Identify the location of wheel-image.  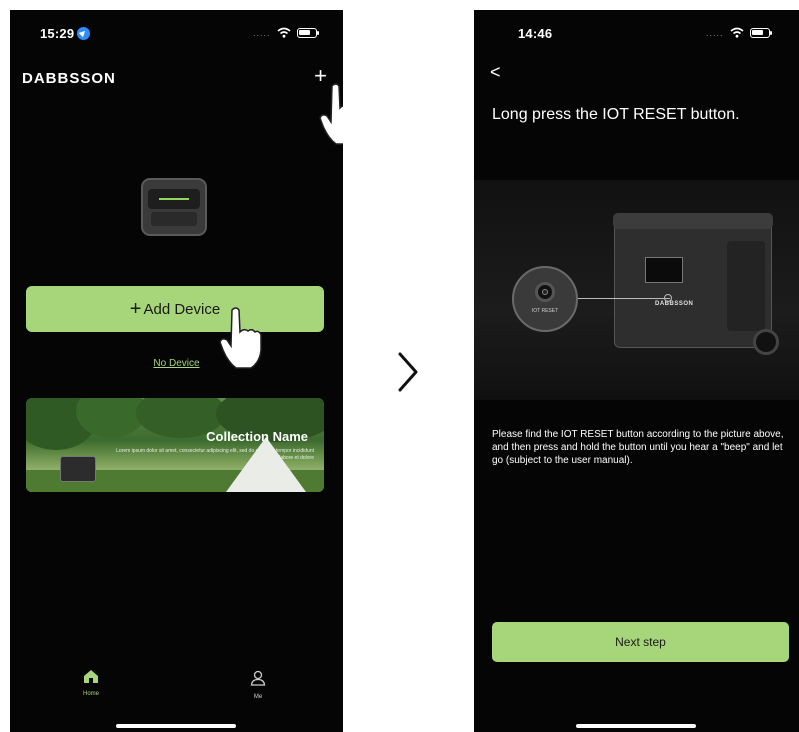
(766, 342).